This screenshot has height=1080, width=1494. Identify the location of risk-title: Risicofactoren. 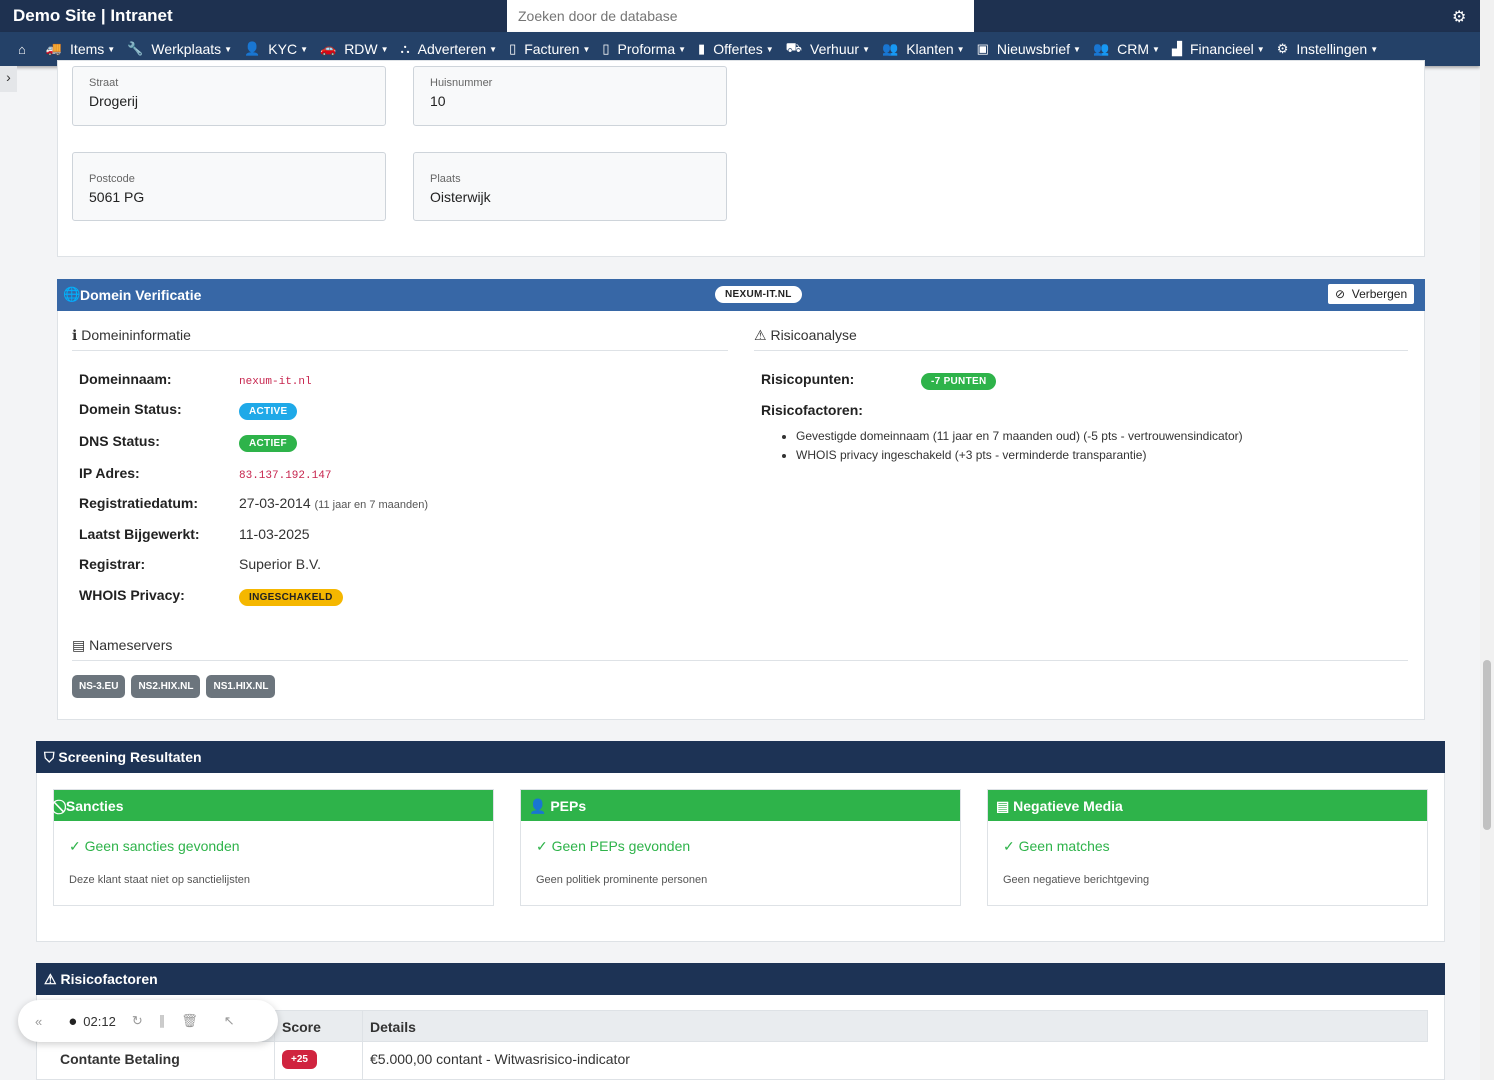
(109, 979).